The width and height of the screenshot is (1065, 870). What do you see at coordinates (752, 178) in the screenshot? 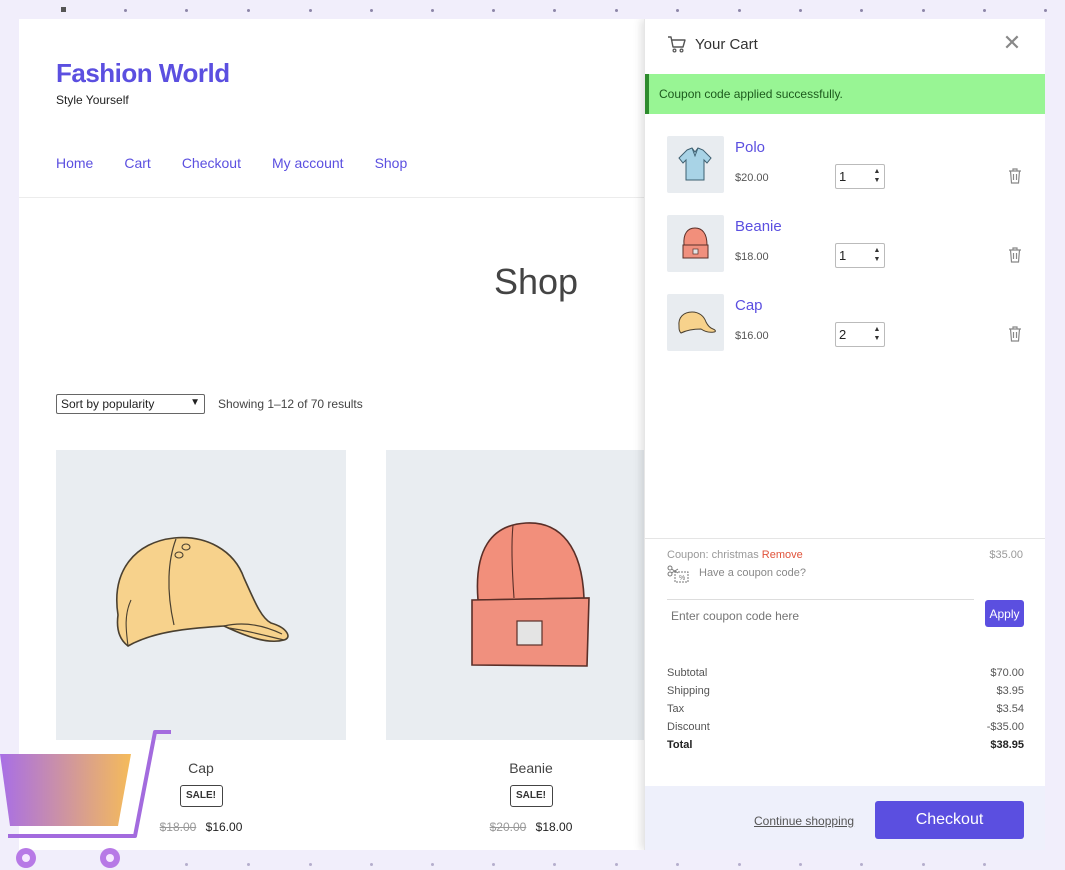
I see `cart-item-price: $20.00` at bounding box center [752, 178].